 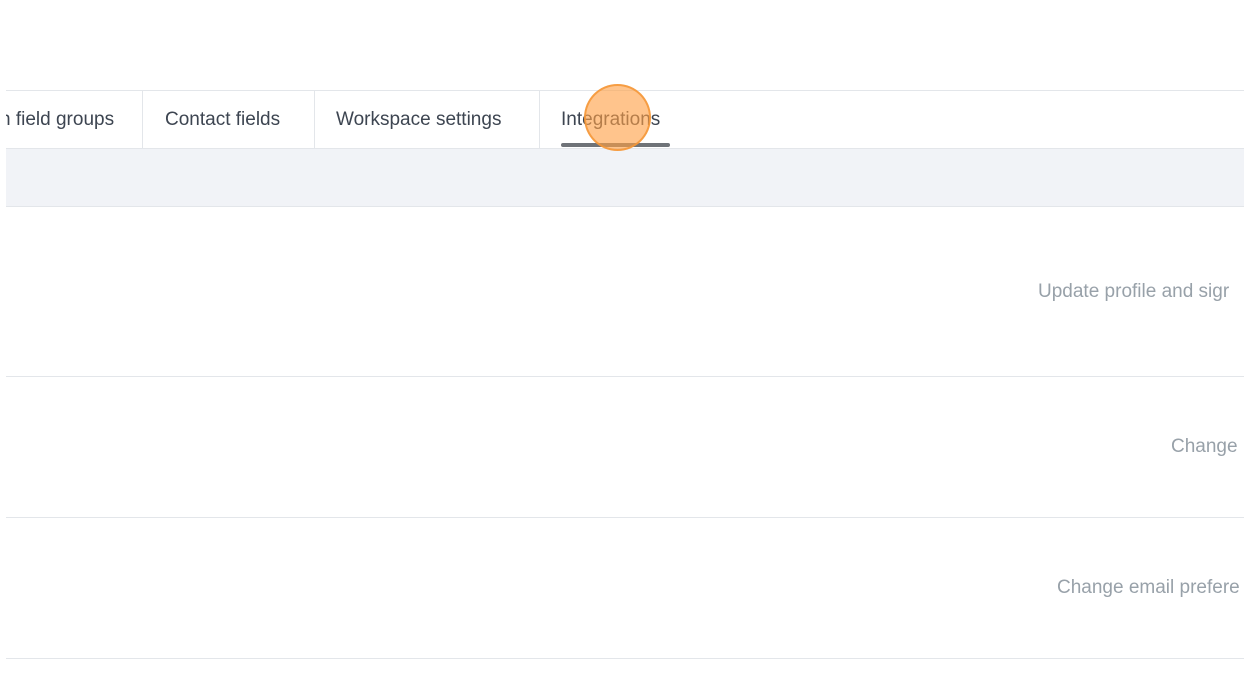 I want to click on tab-integrations: Integrations, so click(x=610, y=119).